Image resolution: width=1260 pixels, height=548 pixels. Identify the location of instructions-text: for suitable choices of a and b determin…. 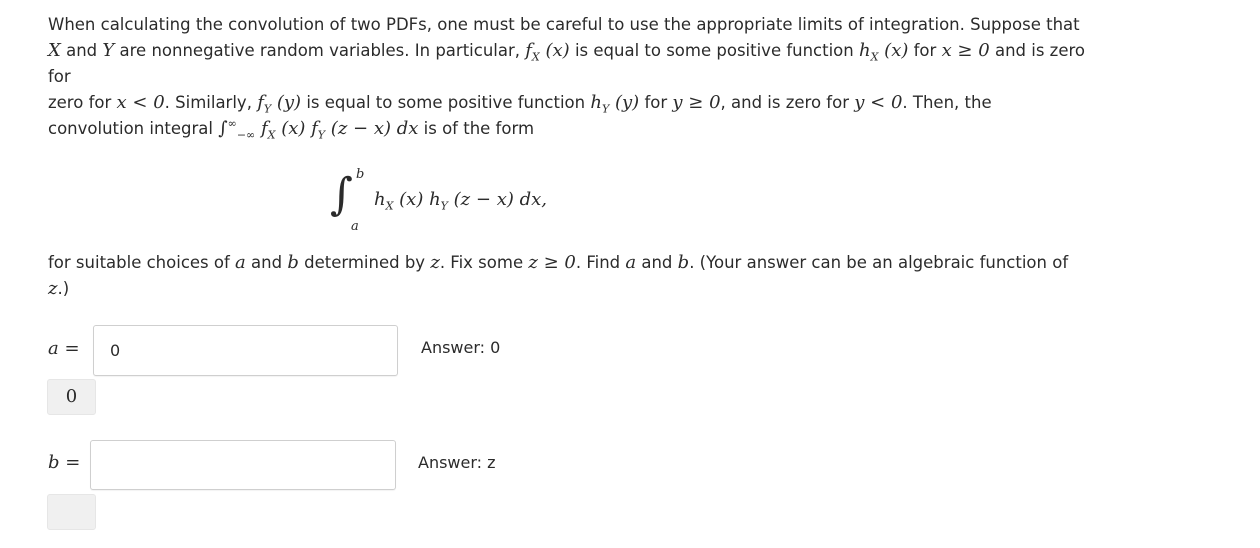
(573, 276).